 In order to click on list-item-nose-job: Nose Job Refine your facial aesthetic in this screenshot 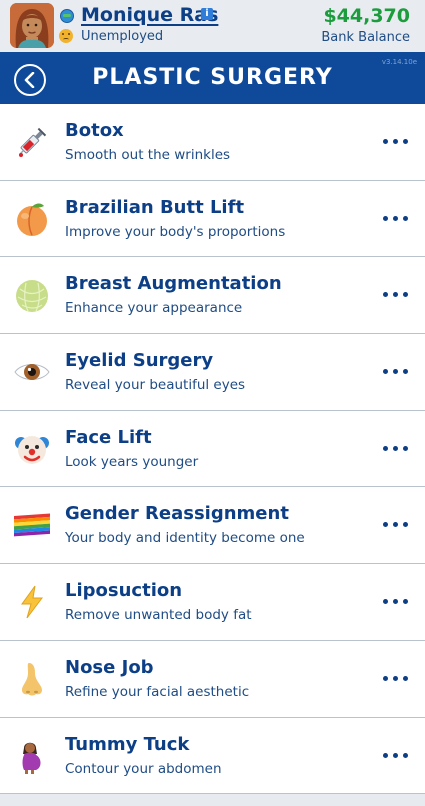, I will do `click(212, 679)`.